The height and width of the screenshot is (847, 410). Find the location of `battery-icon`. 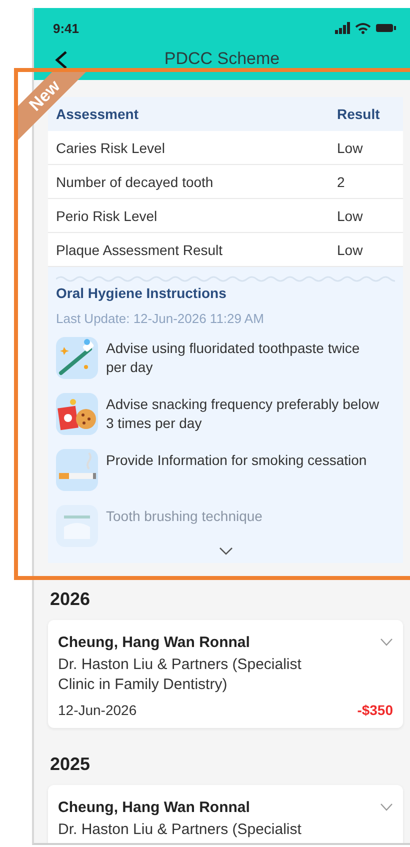

battery-icon is located at coordinates (386, 28).